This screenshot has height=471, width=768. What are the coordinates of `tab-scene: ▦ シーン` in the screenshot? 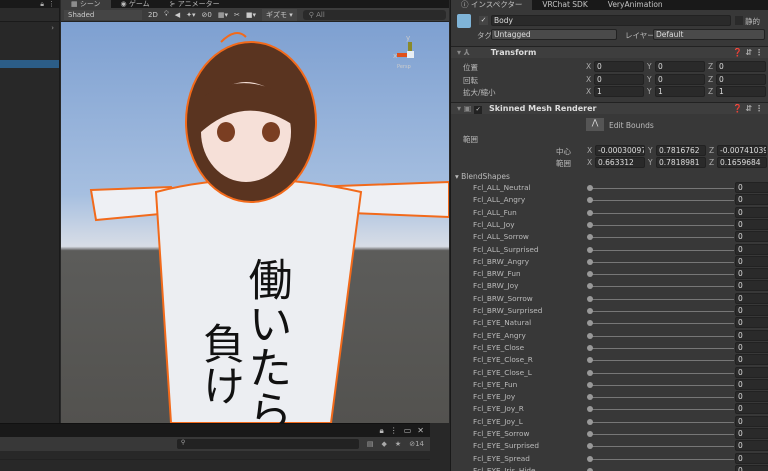 It's located at (86, 4).